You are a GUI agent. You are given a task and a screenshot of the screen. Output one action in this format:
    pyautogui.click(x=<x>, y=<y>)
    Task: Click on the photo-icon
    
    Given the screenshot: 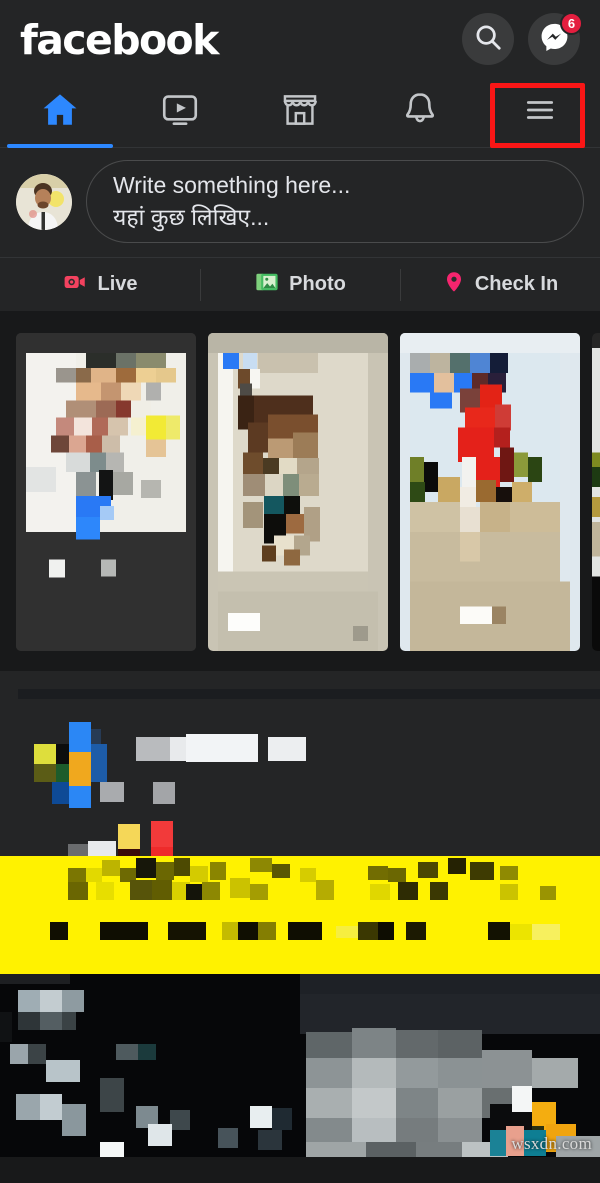 What is the action you would take?
    pyautogui.click(x=267, y=284)
    